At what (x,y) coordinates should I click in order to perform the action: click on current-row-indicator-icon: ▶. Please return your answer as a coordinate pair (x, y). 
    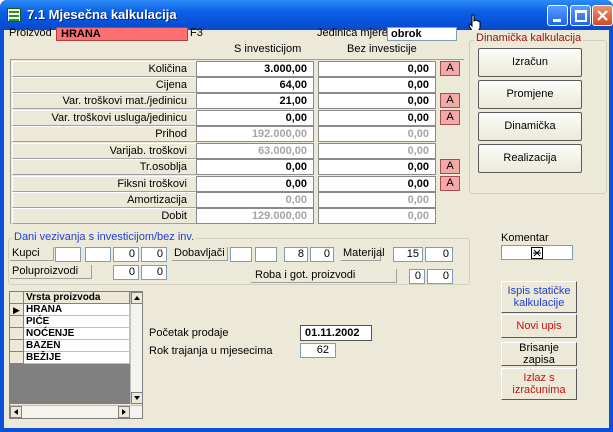
    Looking at the image, I should click on (17, 310).